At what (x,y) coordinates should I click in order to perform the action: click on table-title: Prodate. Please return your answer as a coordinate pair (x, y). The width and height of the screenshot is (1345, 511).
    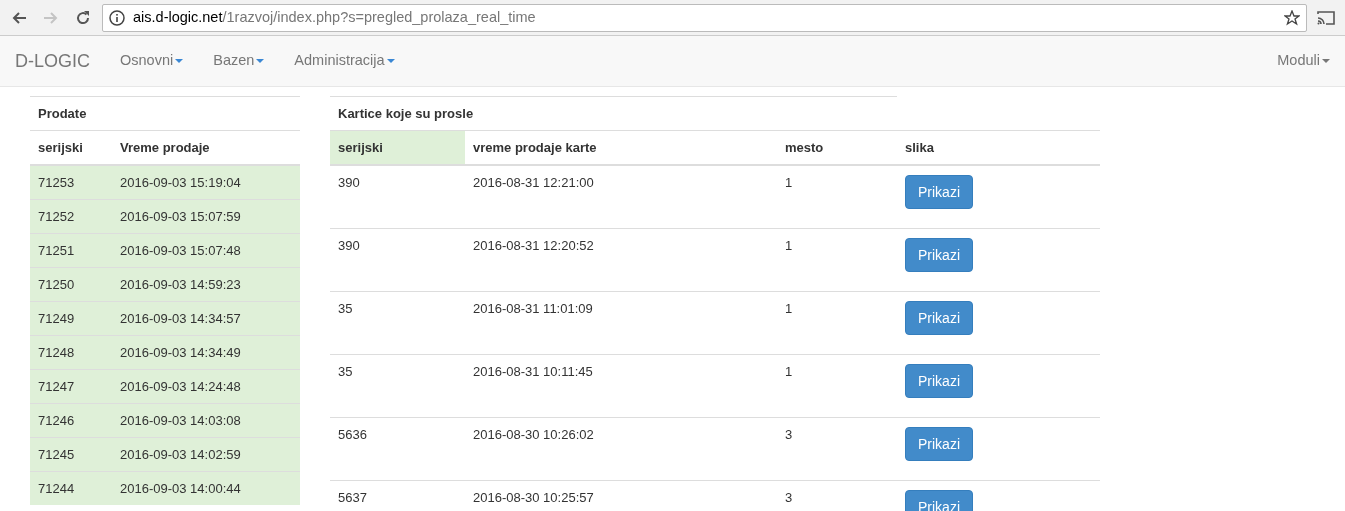
    Looking at the image, I should click on (165, 113).